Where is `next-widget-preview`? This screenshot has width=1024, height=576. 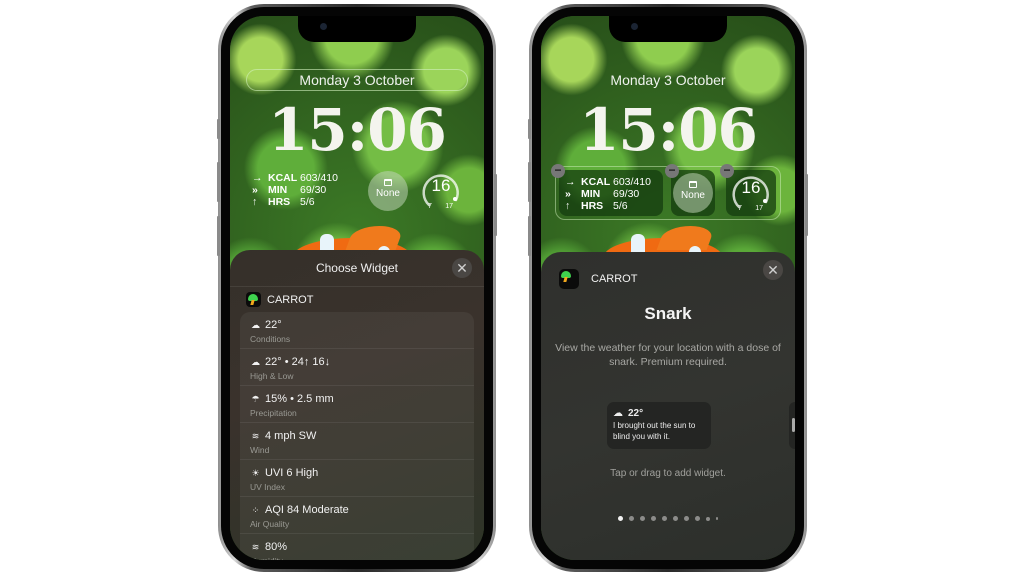
next-widget-preview is located at coordinates (792, 425).